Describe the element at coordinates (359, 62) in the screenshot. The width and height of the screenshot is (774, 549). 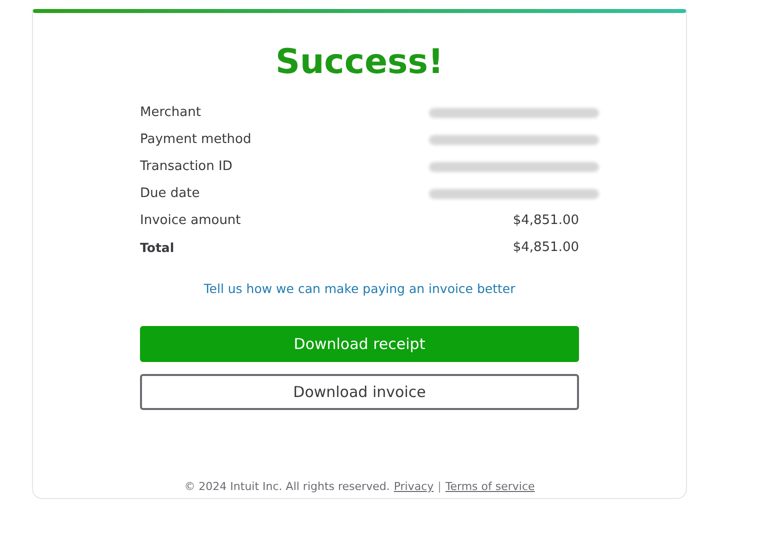
I see `success-title: Success!` at that location.